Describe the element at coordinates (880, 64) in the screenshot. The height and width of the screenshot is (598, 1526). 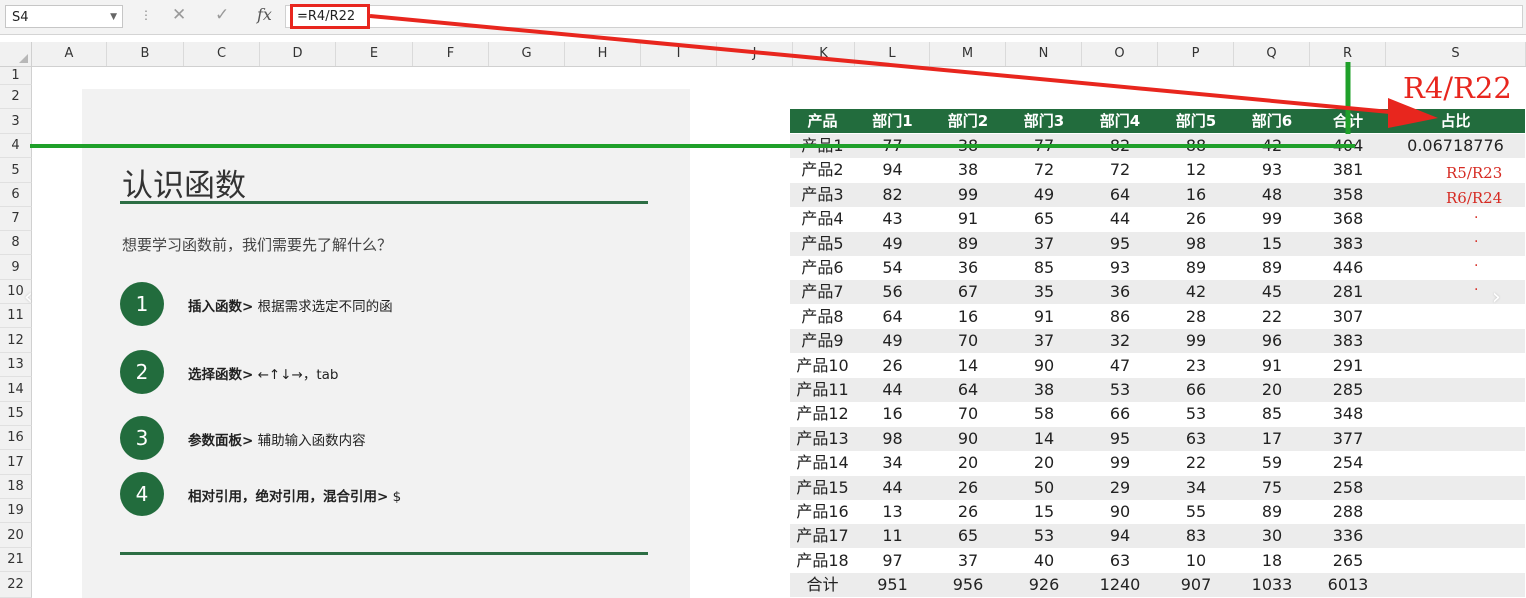
I see `formula-arrow-line` at that location.